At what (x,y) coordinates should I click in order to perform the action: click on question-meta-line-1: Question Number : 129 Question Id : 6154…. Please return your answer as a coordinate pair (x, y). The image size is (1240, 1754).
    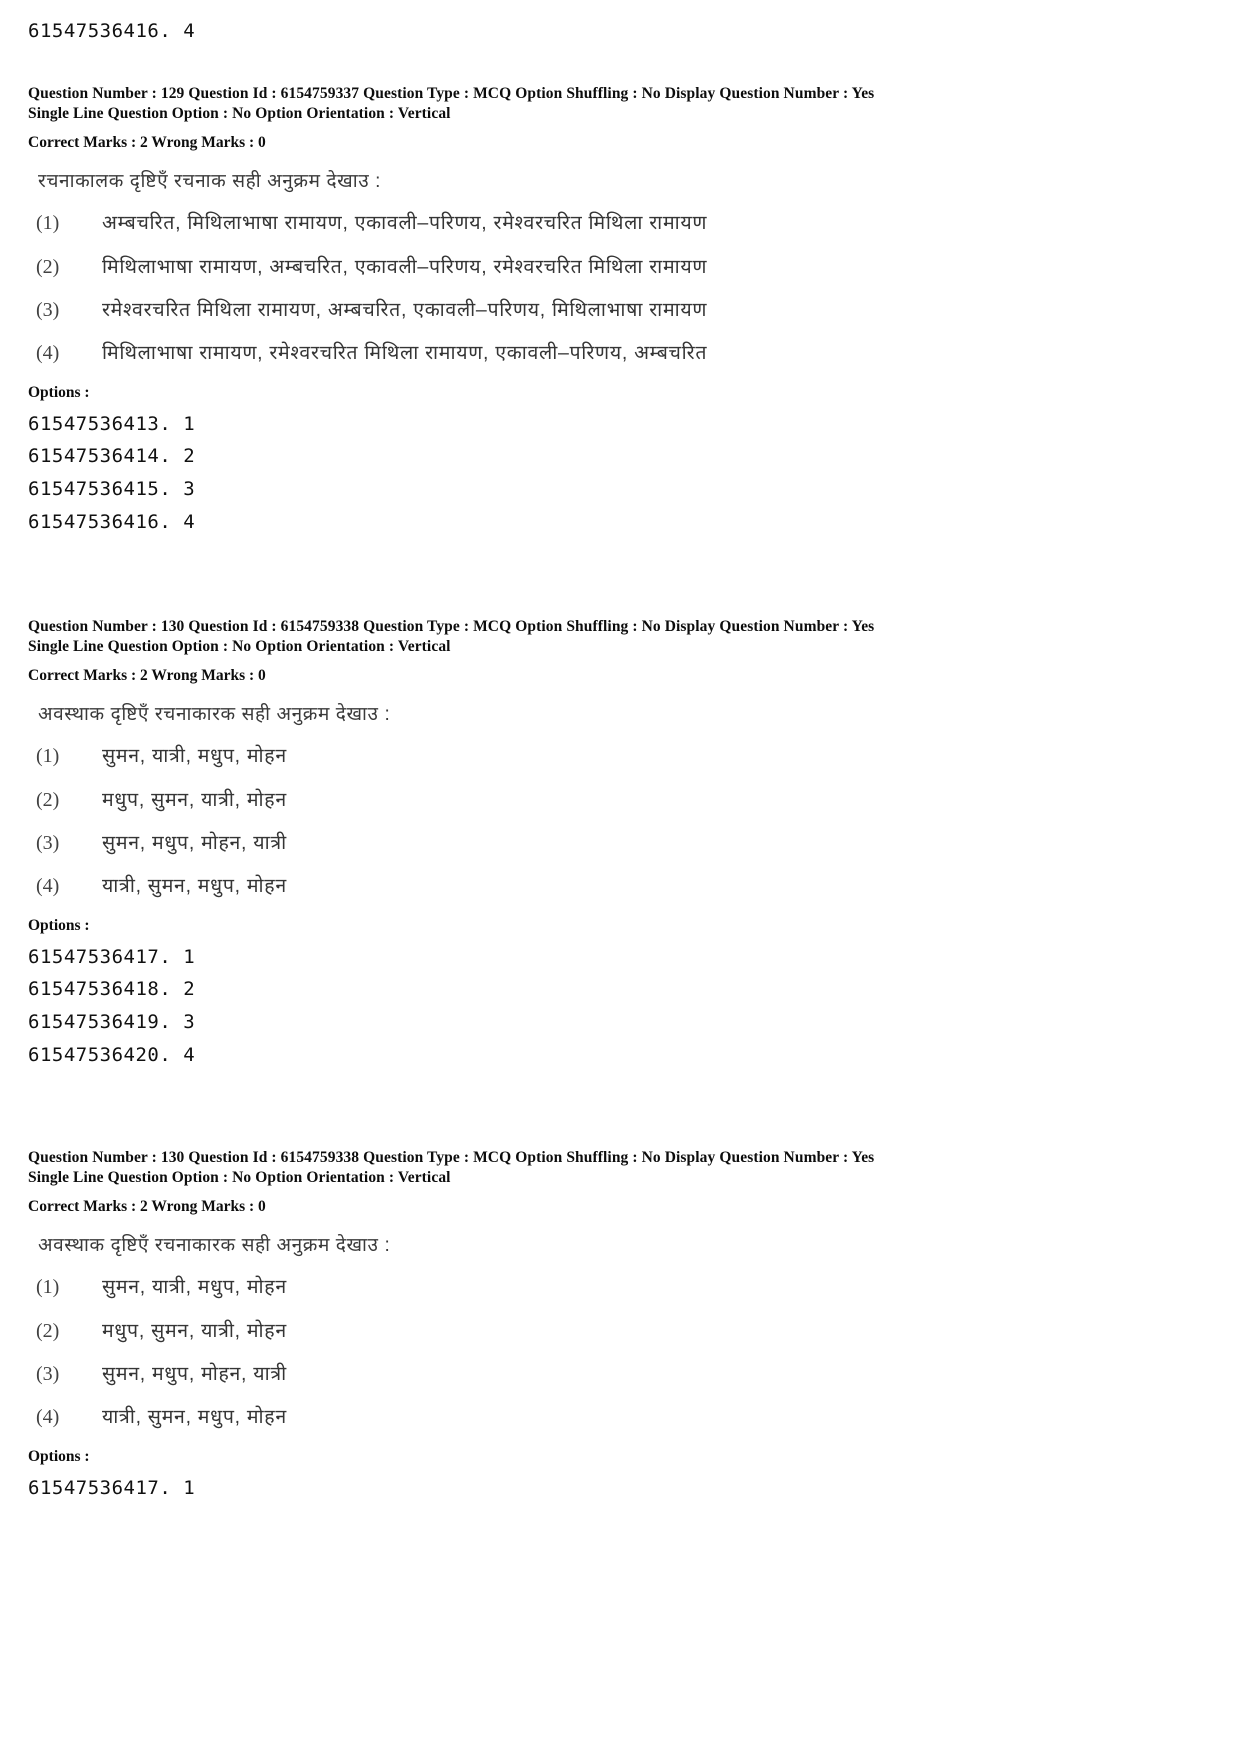
    Looking at the image, I should click on (451, 93).